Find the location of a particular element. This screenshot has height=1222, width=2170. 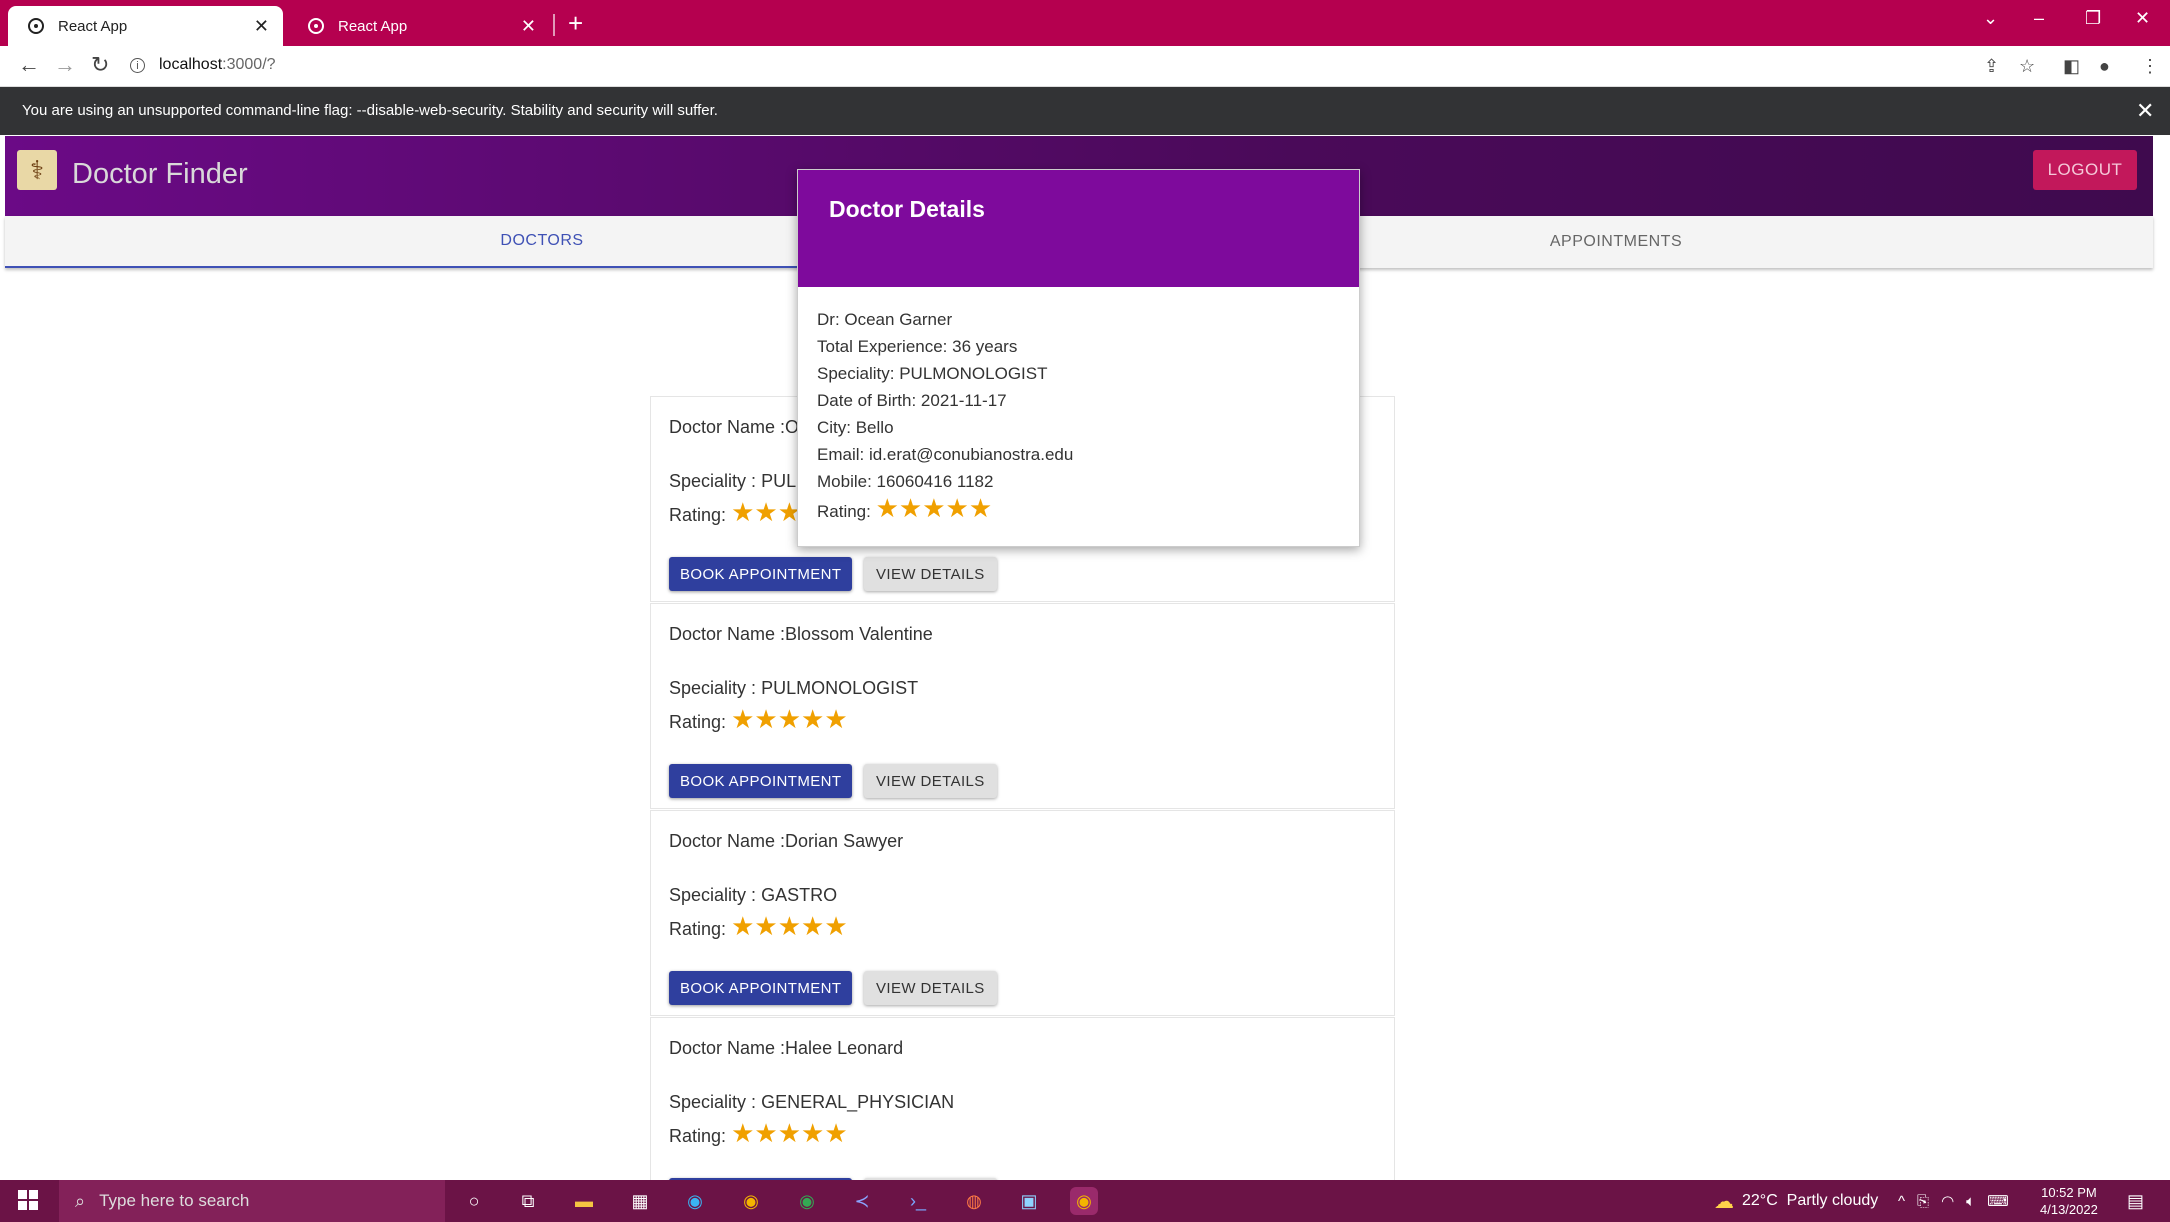

forward-arrow-icon: → is located at coordinates (65, 65).